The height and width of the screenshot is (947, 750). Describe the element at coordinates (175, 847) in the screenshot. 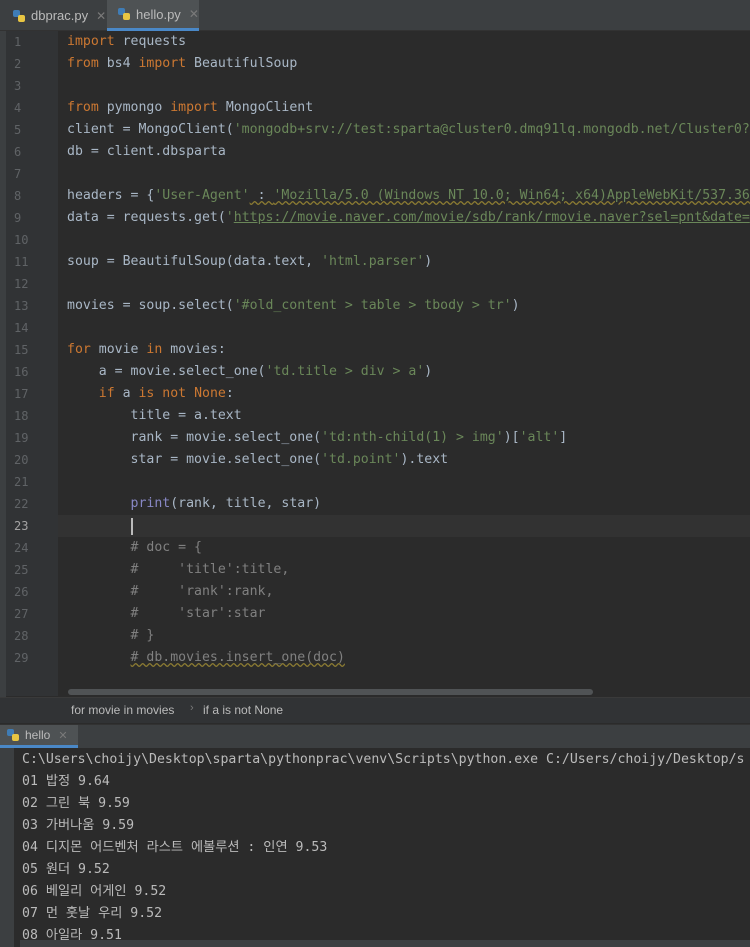

I see `console-line: 04 디지몬 어드벤처 라스트 에볼루션 : 인연 9.53` at that location.